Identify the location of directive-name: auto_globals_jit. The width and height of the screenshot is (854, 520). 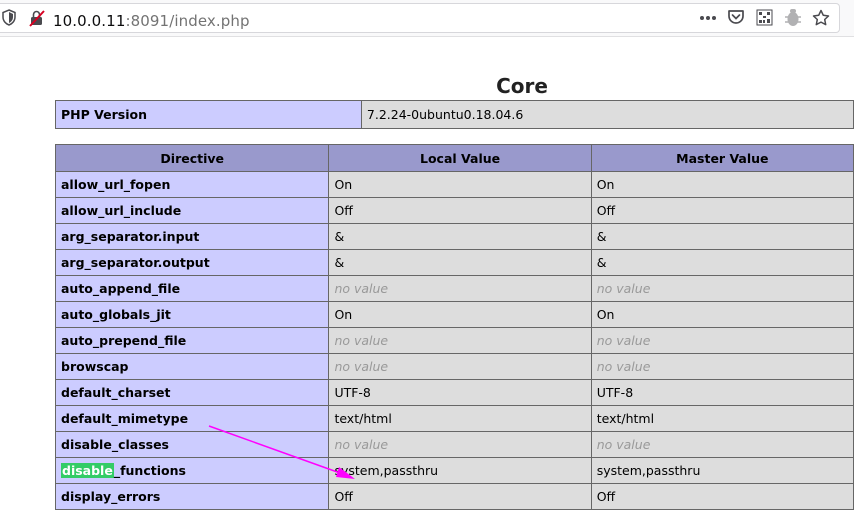
(192, 314).